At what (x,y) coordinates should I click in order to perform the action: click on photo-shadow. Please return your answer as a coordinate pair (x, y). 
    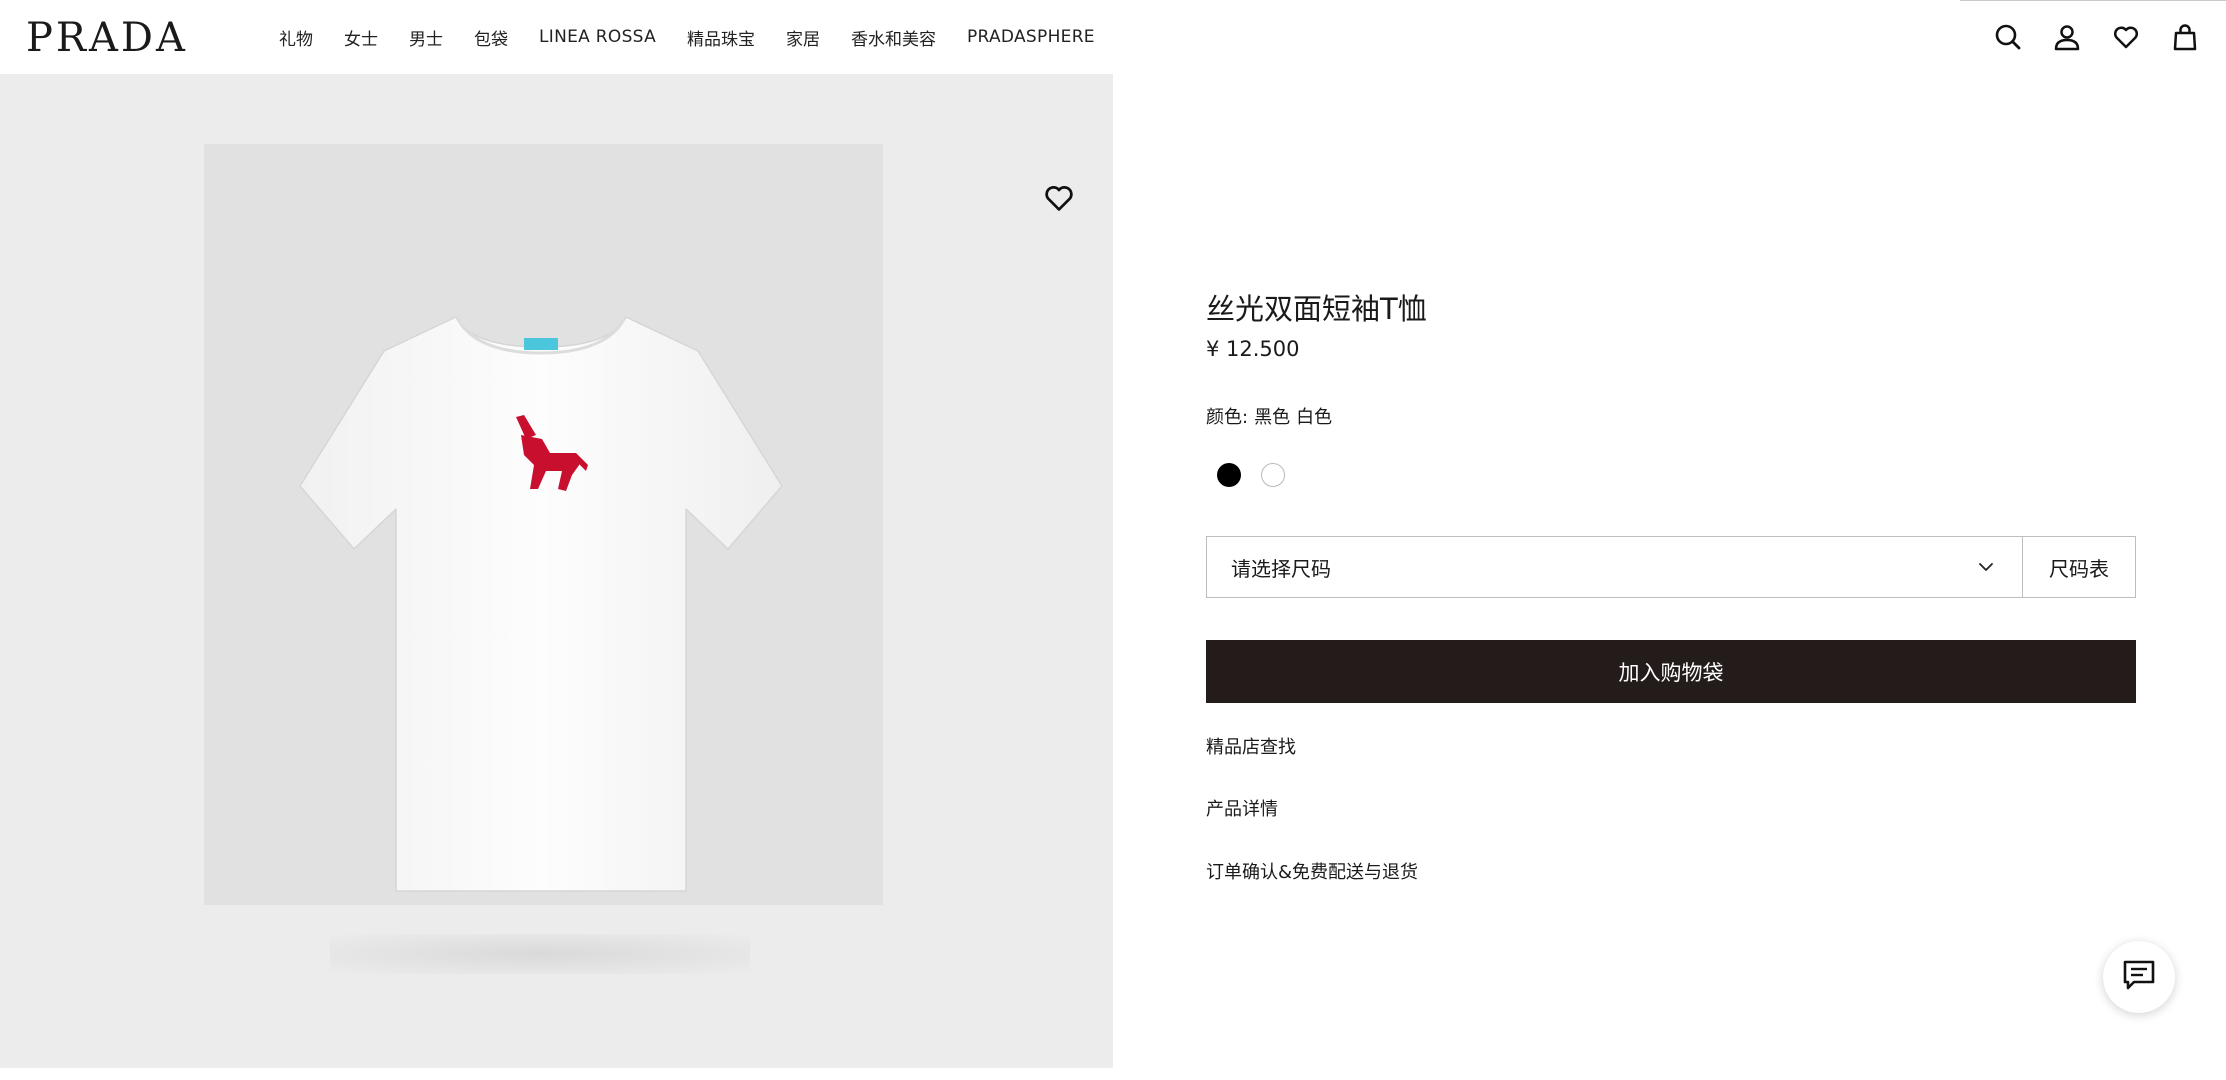
    Looking at the image, I should click on (540, 954).